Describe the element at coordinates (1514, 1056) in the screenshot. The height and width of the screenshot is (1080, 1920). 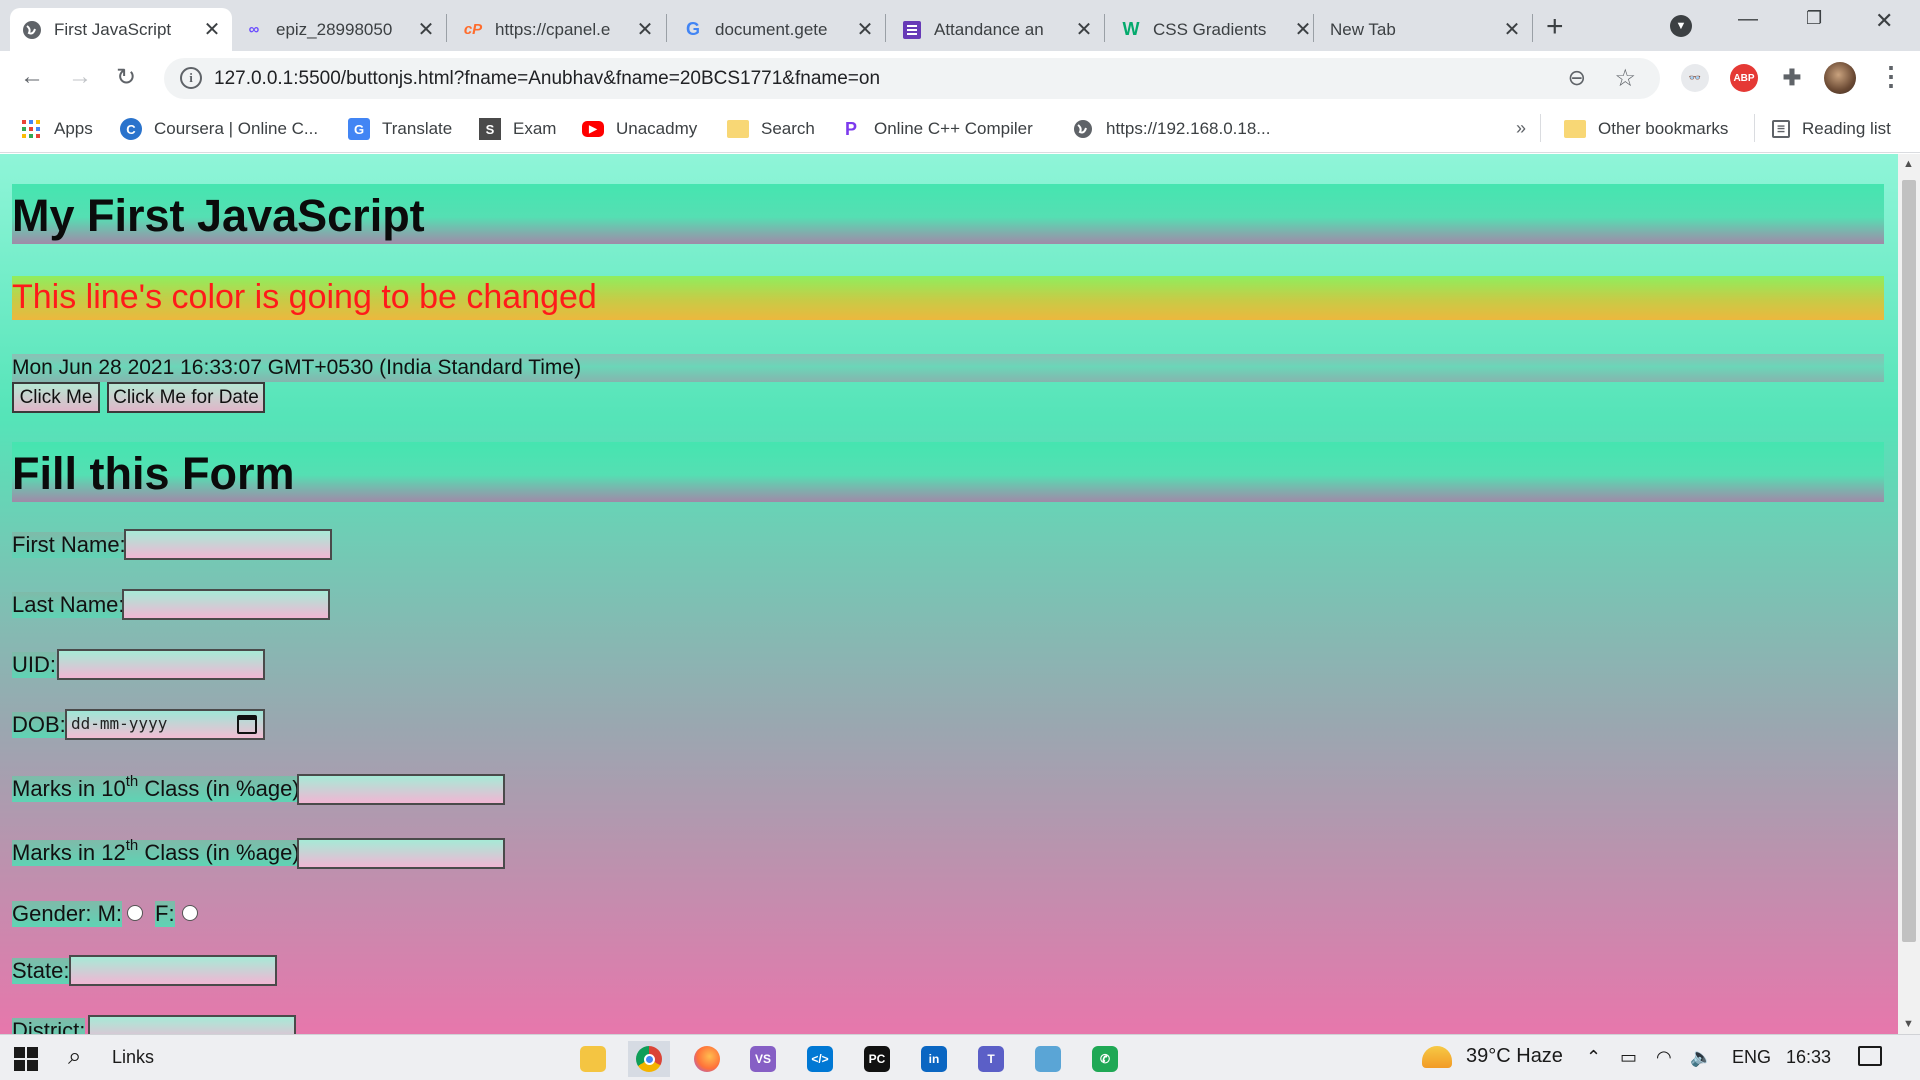
I see `weather-text: 39°C Haze` at that location.